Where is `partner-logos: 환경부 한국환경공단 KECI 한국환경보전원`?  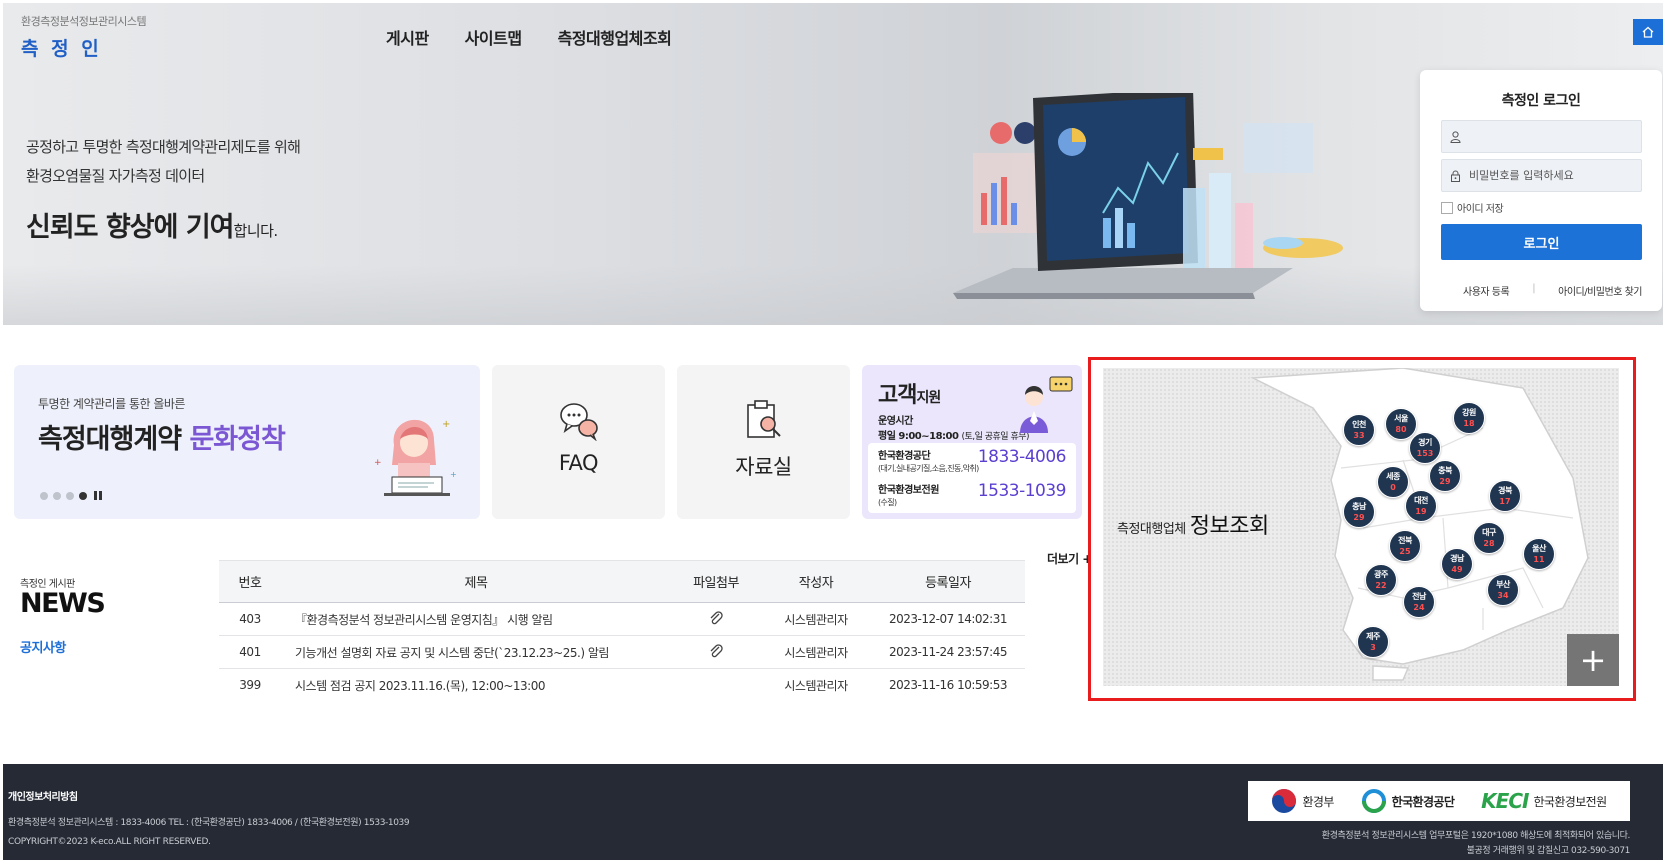 partner-logos: 환경부 한국환경공단 KECI 한국환경보전원 is located at coordinates (1439, 801).